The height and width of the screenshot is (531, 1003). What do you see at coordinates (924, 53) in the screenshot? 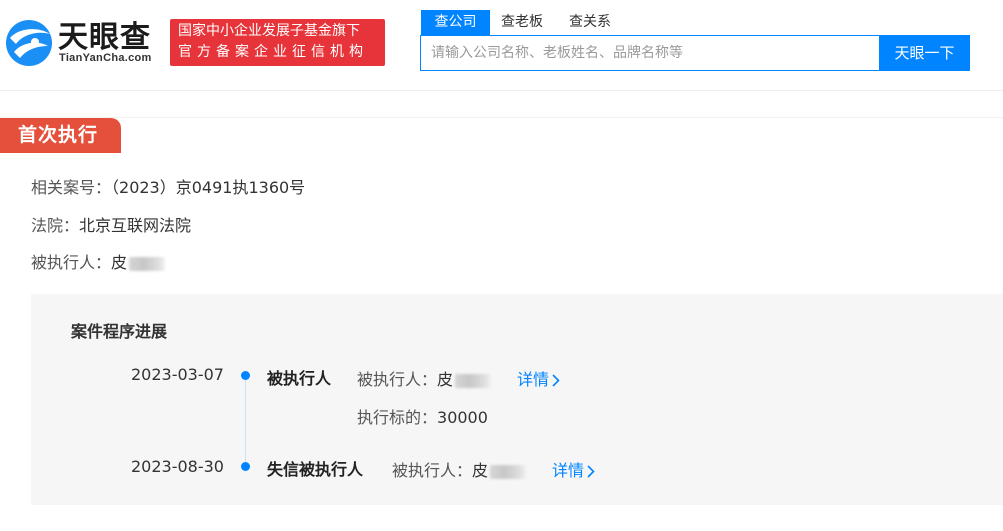
I see `search-button: 天眼一下` at bounding box center [924, 53].